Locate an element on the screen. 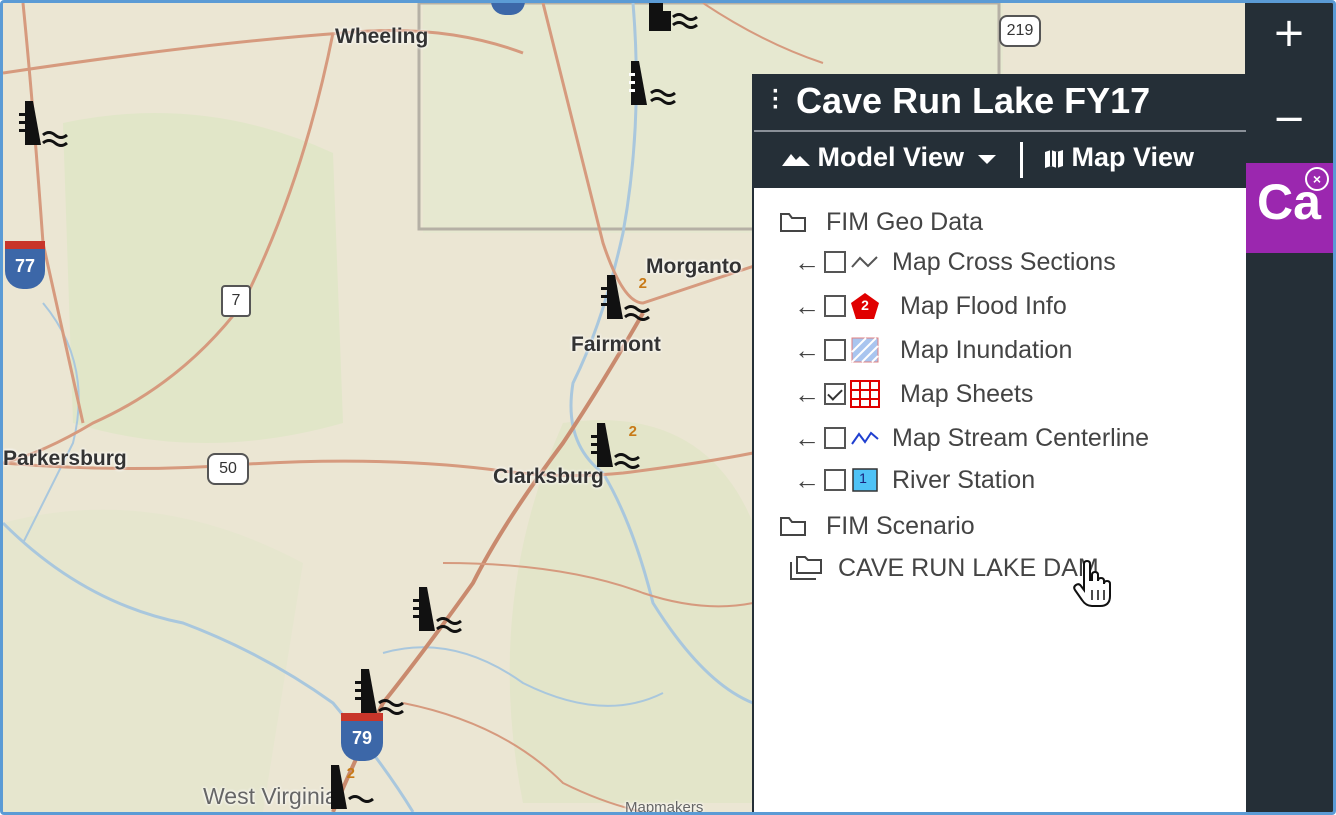  layer-row-map-stream-centerline: ← Map Stream Centerline is located at coordinates (971, 438).